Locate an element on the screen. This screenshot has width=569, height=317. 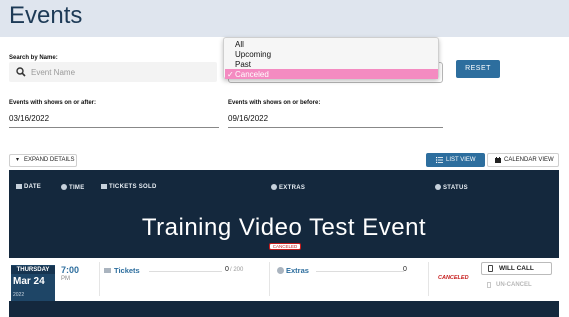
status-badge: CANCELED is located at coordinates (453, 278).